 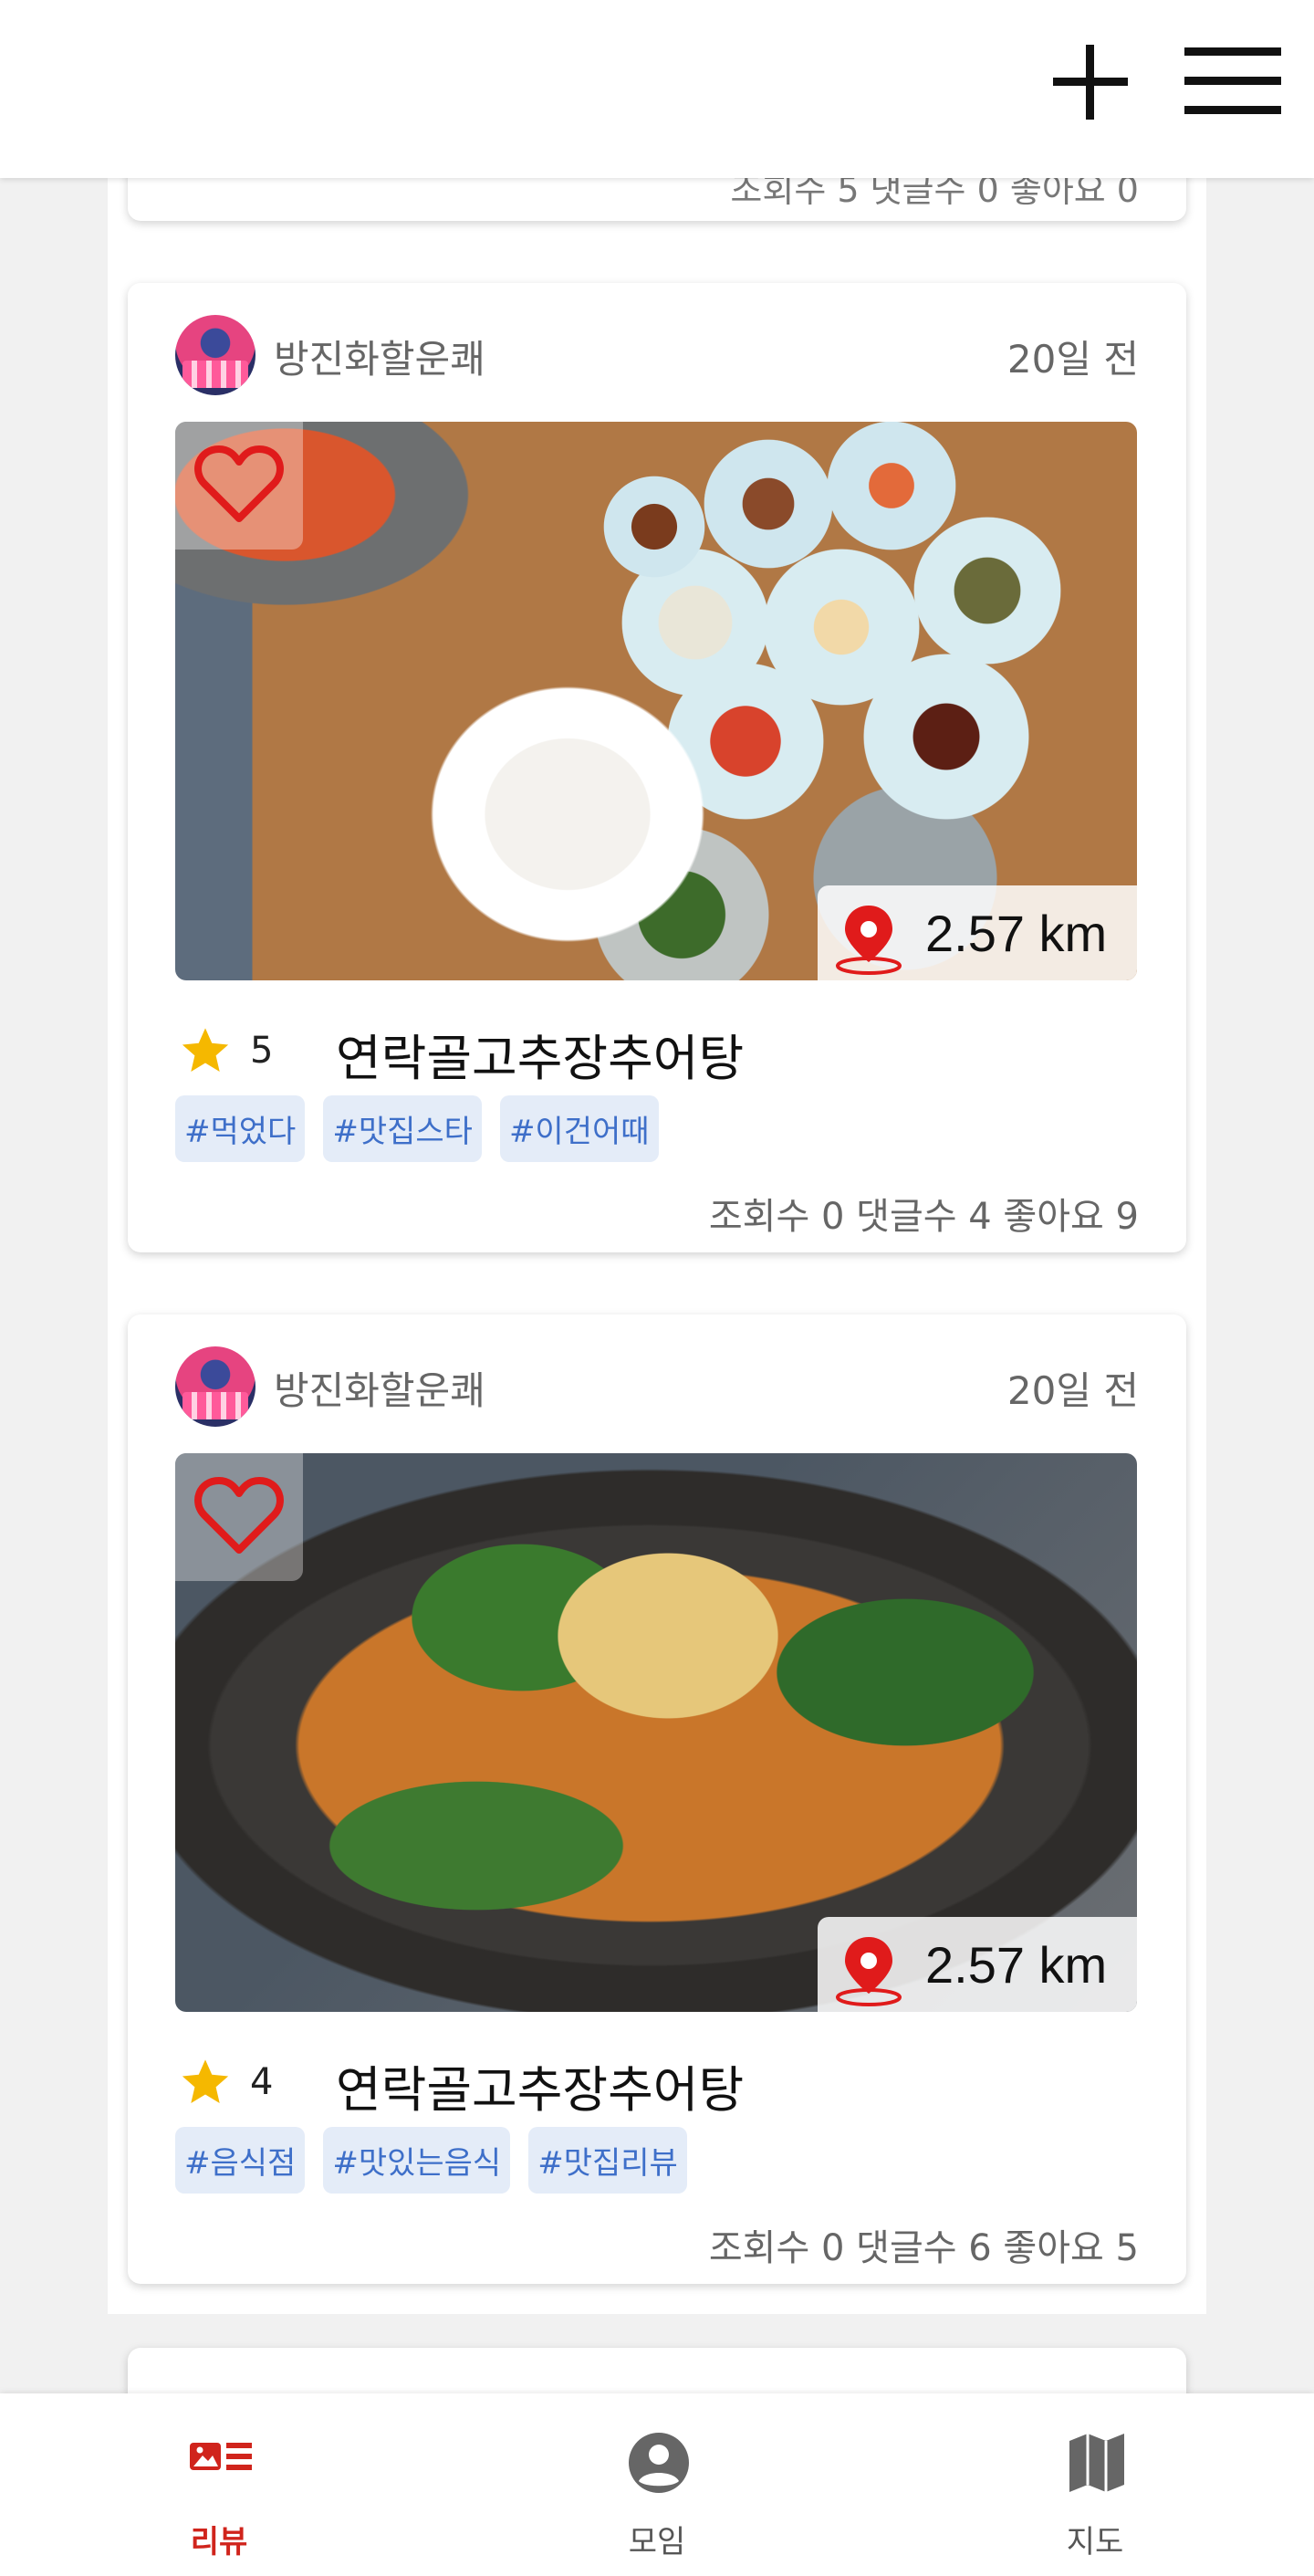 I want to click on hashtag: #맛있는음식, so click(x=417, y=2160).